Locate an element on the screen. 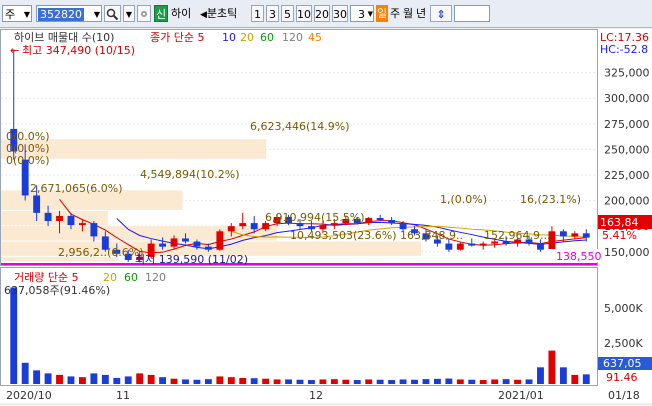  hc-label: HC:-52.8 is located at coordinates (624, 49).